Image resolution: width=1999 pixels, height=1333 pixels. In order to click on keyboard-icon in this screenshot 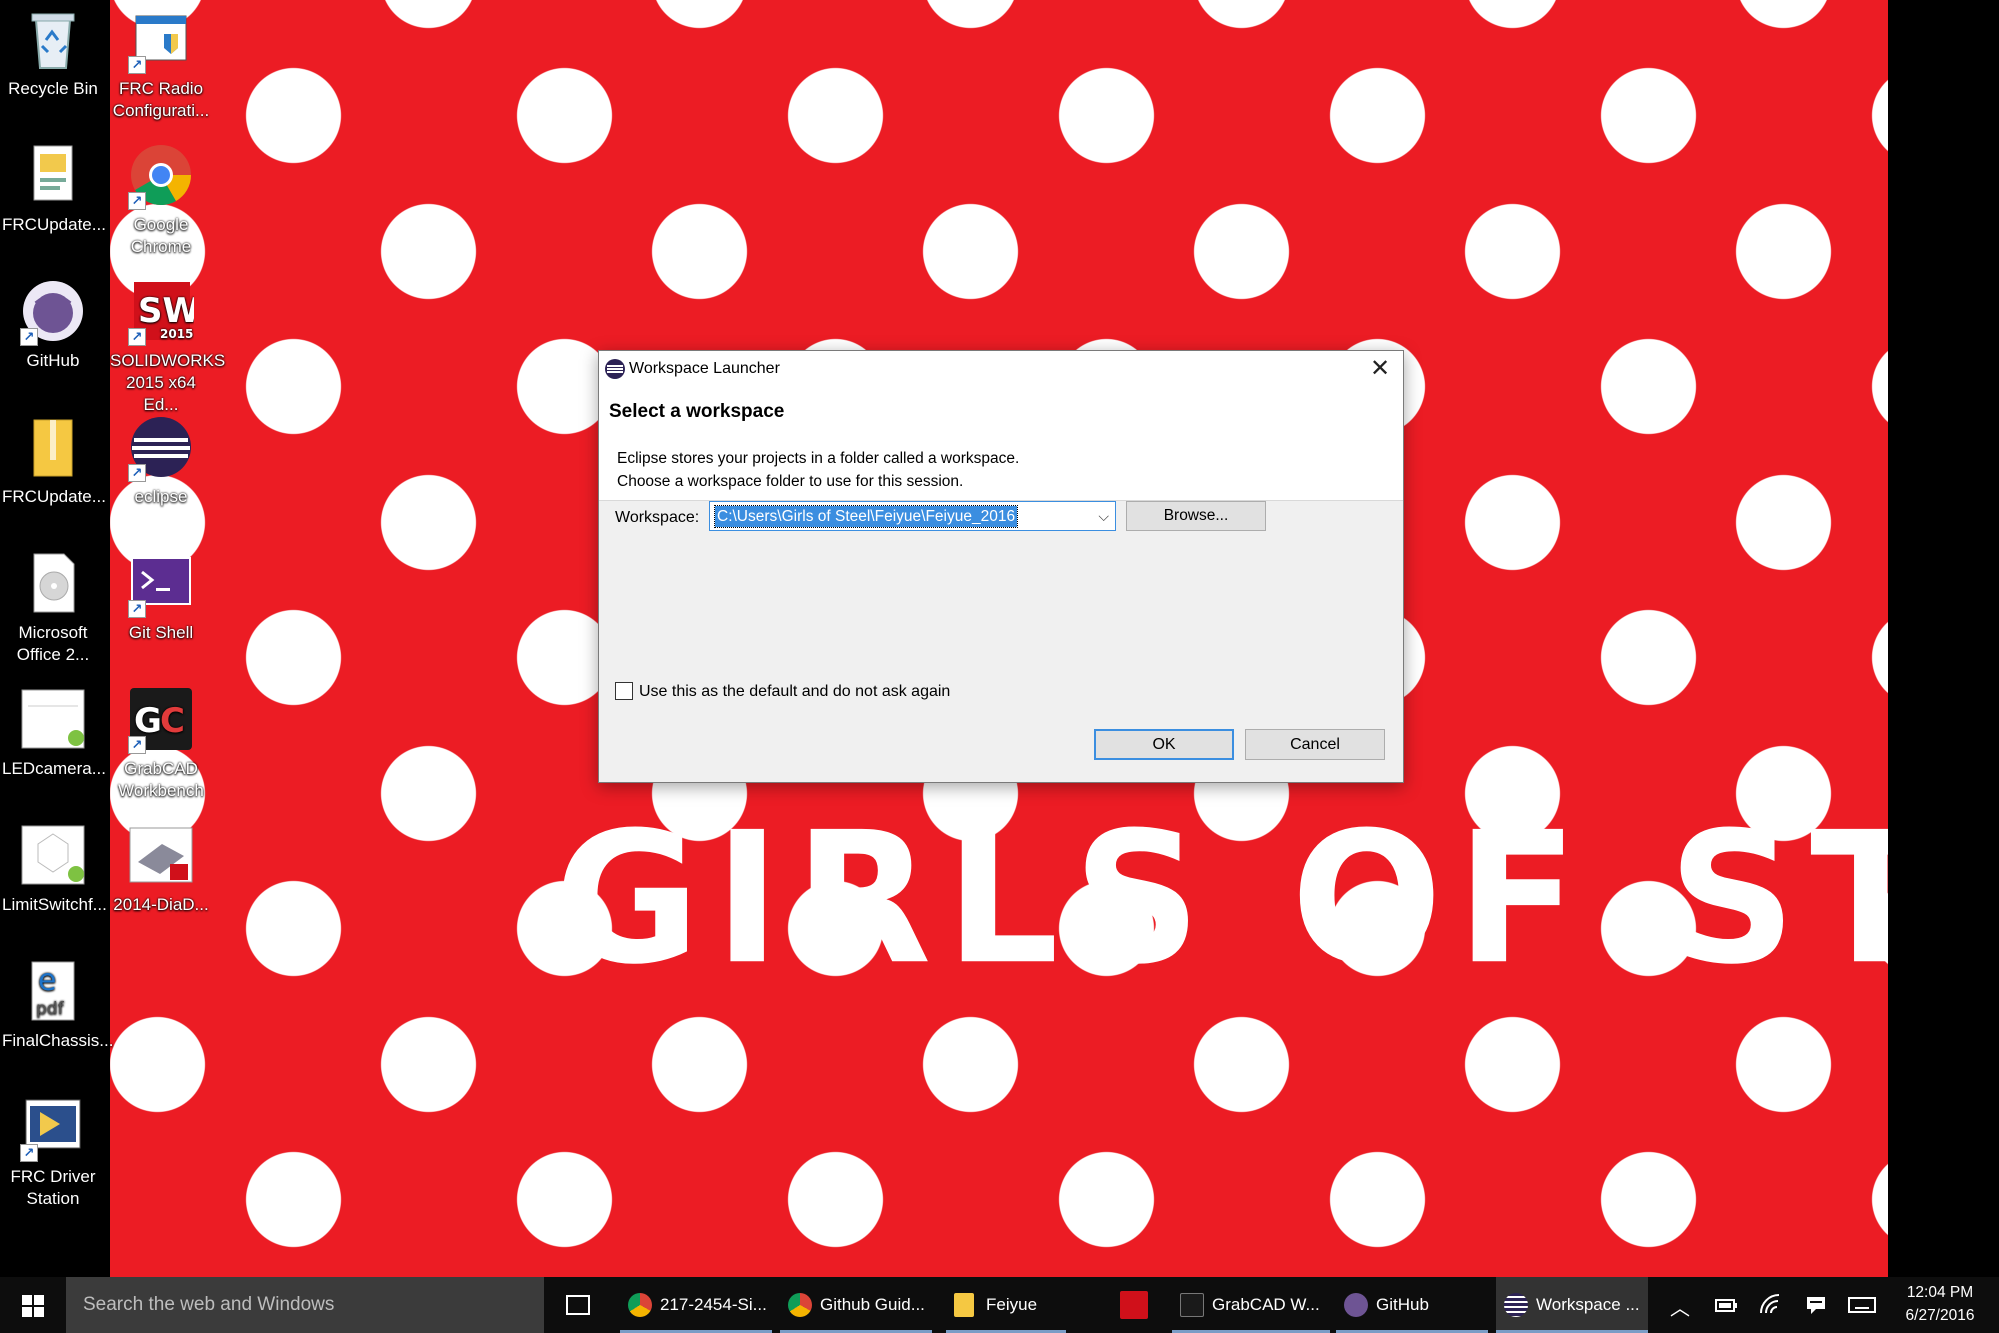, I will do `click(1862, 1305)`.